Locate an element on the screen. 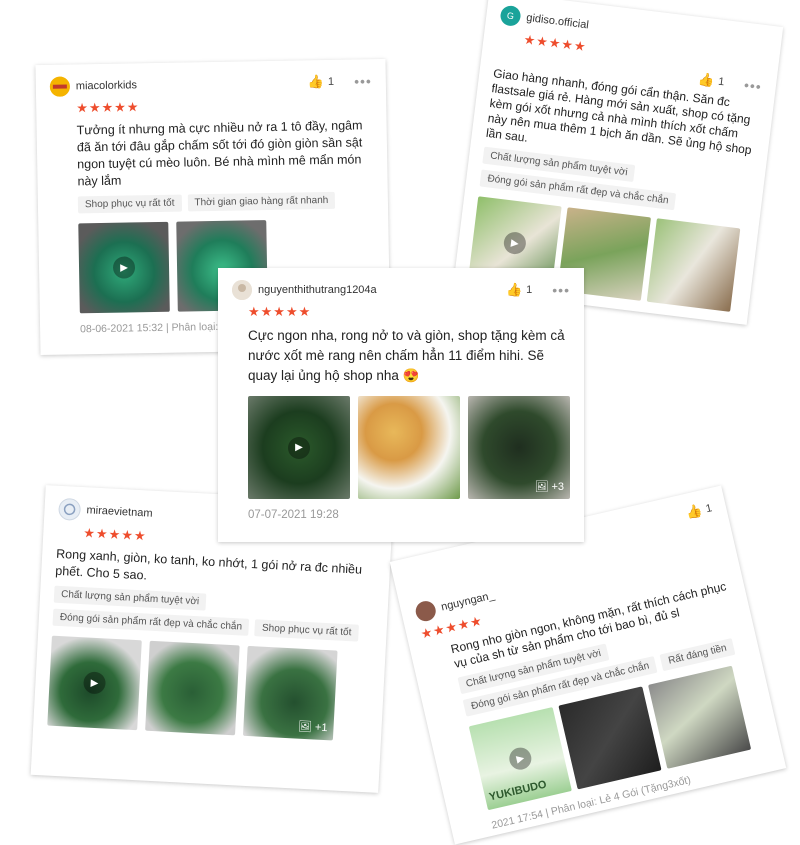 Image resolution: width=800 pixels, height=845 pixels. review-tag: Thời gian giao hàng rất nhanh is located at coordinates (261, 201).